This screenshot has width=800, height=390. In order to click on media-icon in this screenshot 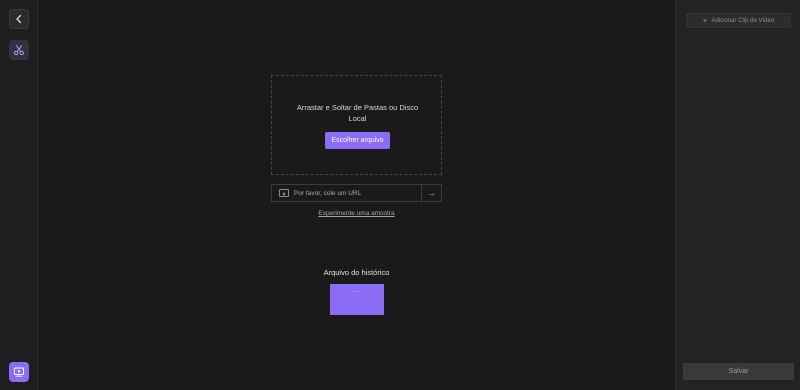, I will do `click(19, 372)`.